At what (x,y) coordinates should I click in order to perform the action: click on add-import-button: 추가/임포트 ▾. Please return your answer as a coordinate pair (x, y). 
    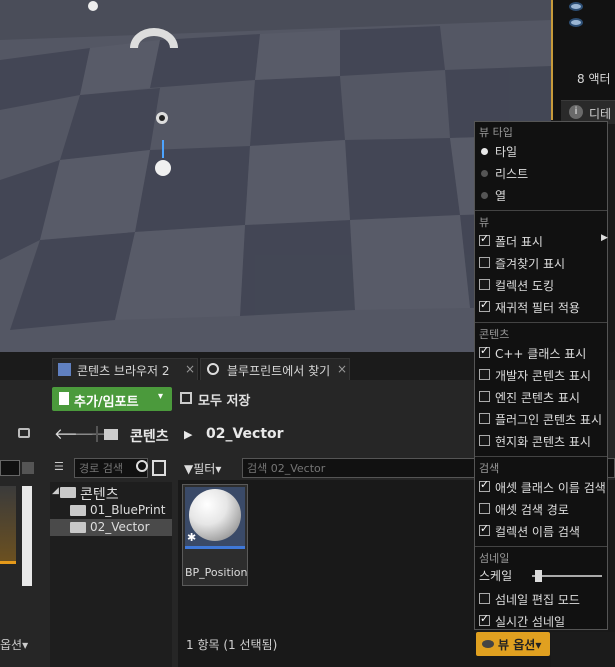
    Looking at the image, I should click on (112, 399).